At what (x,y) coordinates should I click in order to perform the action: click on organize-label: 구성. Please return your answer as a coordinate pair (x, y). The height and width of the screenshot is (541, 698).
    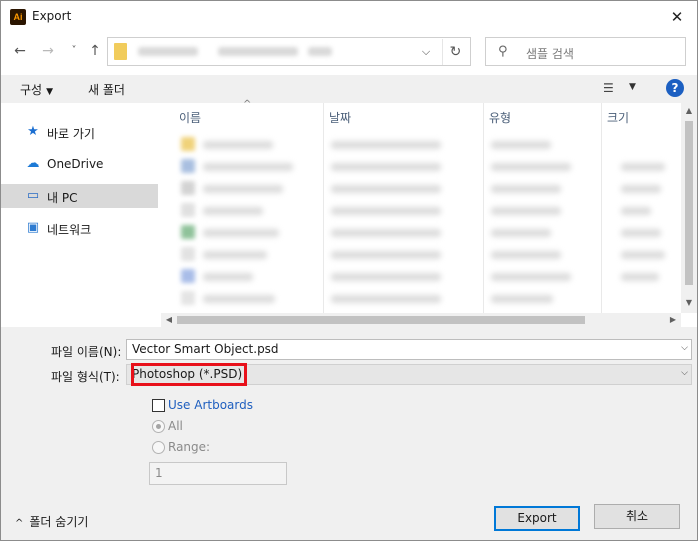
    Looking at the image, I should click on (31, 90).